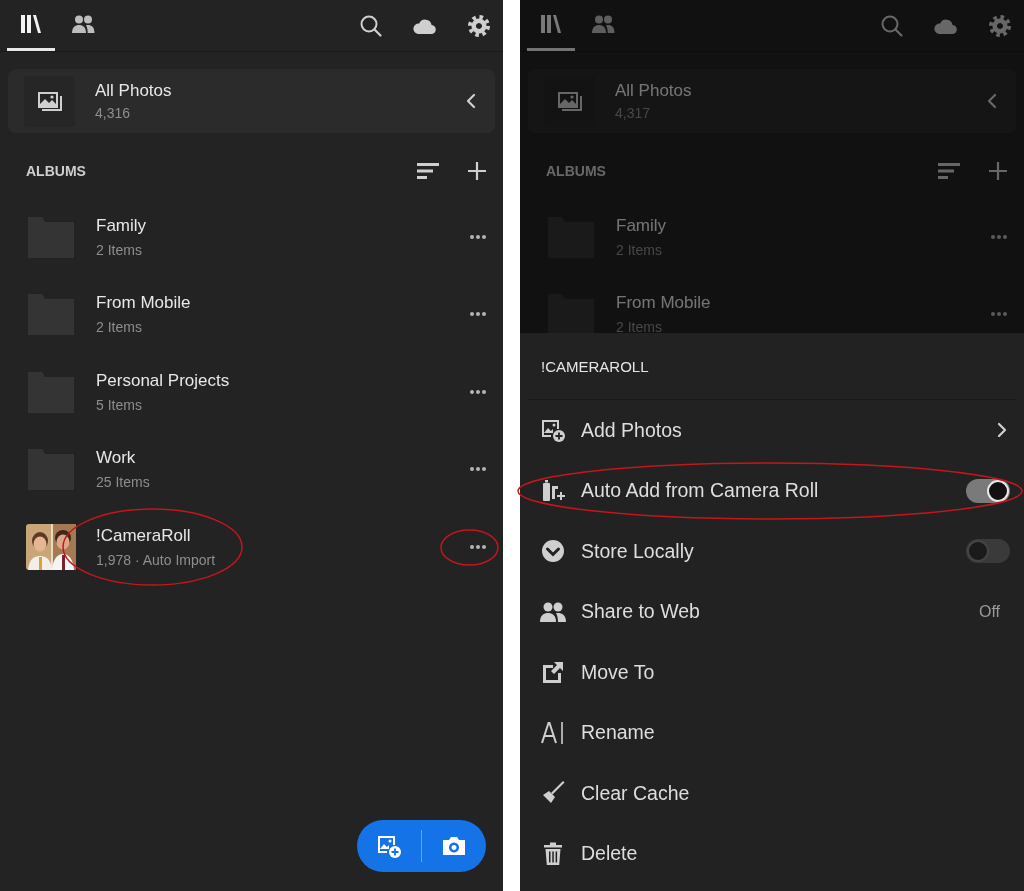  Describe the element at coordinates (113, 113) in the screenshot. I see `photo-count: 4,316` at that location.